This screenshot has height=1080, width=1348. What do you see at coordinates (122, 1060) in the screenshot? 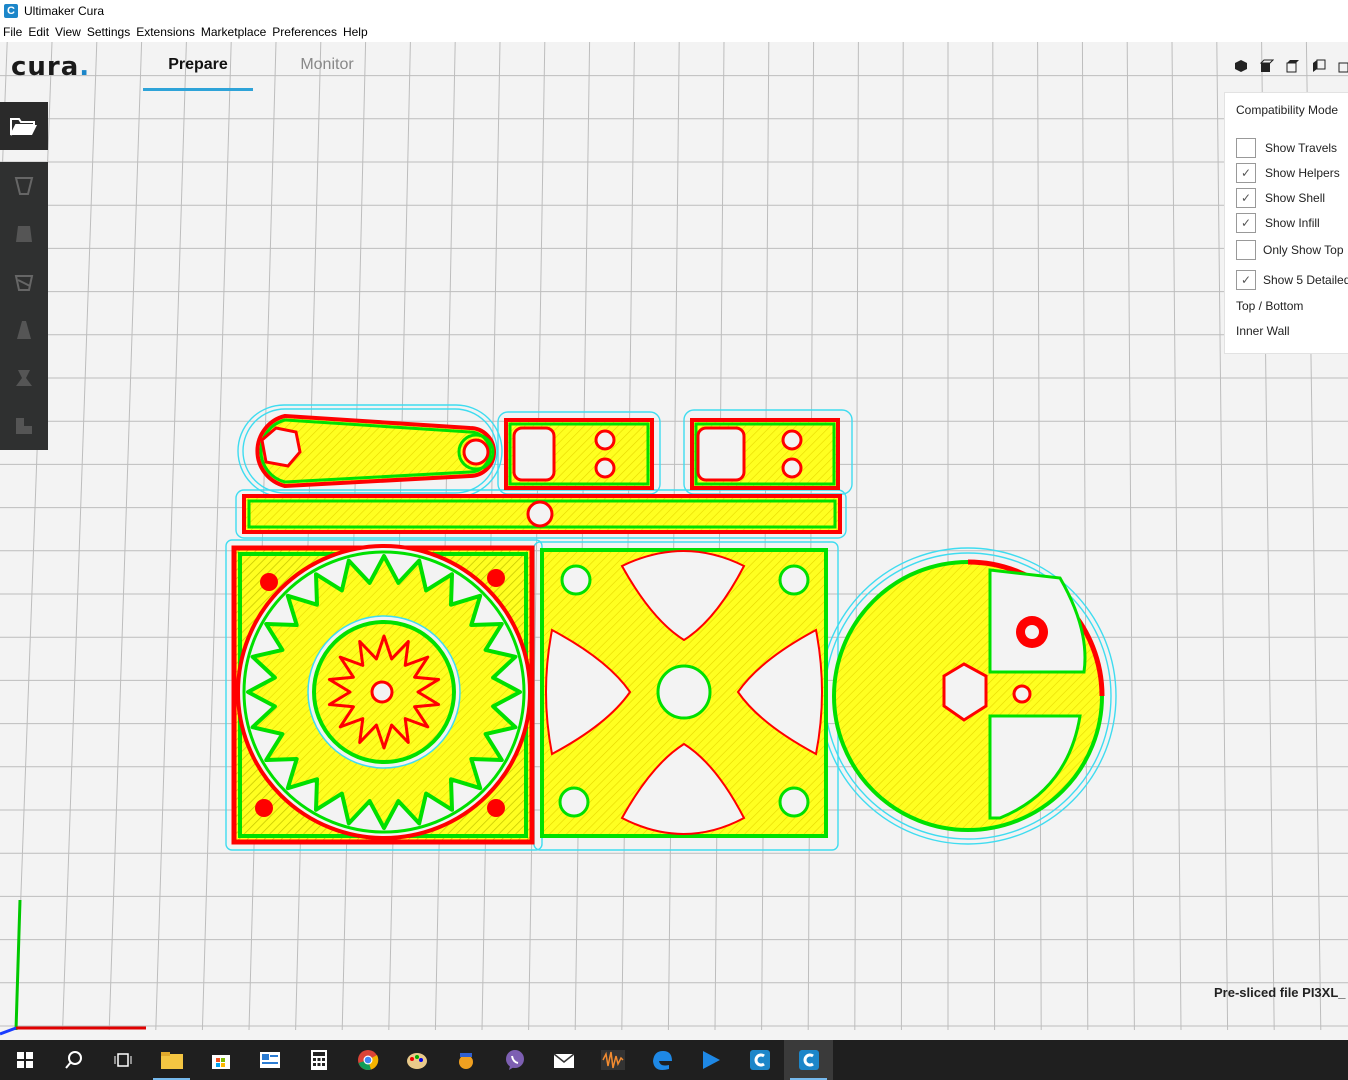
I see `task-view-icon` at bounding box center [122, 1060].